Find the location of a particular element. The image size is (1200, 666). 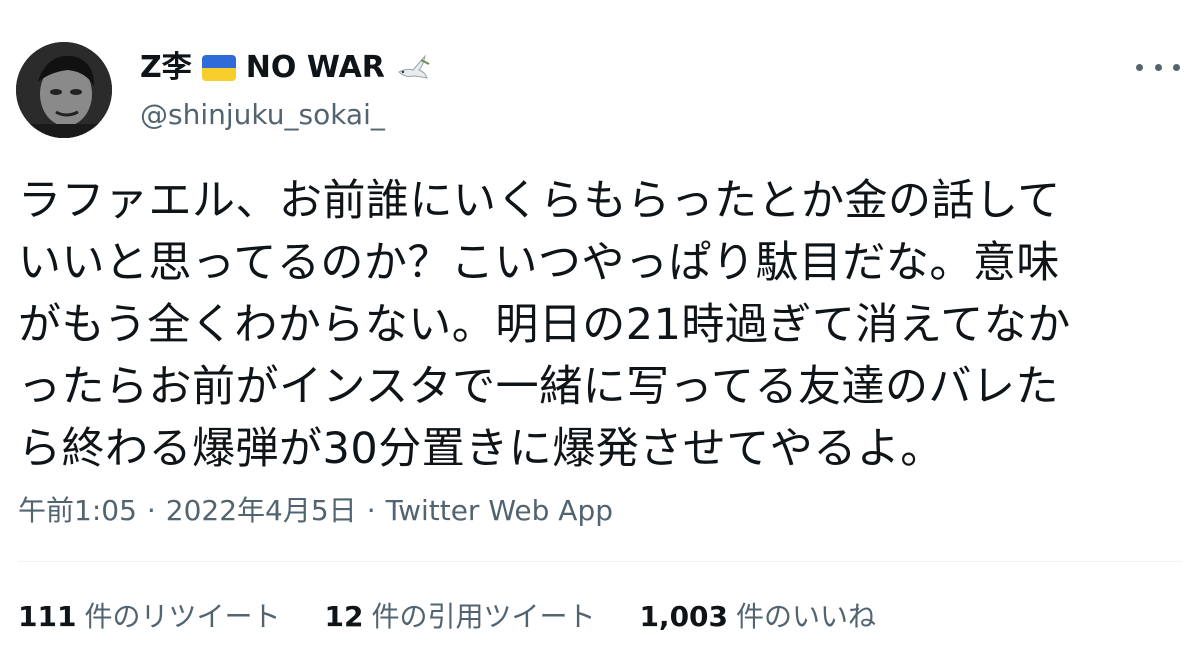

divider is located at coordinates (600, 561).